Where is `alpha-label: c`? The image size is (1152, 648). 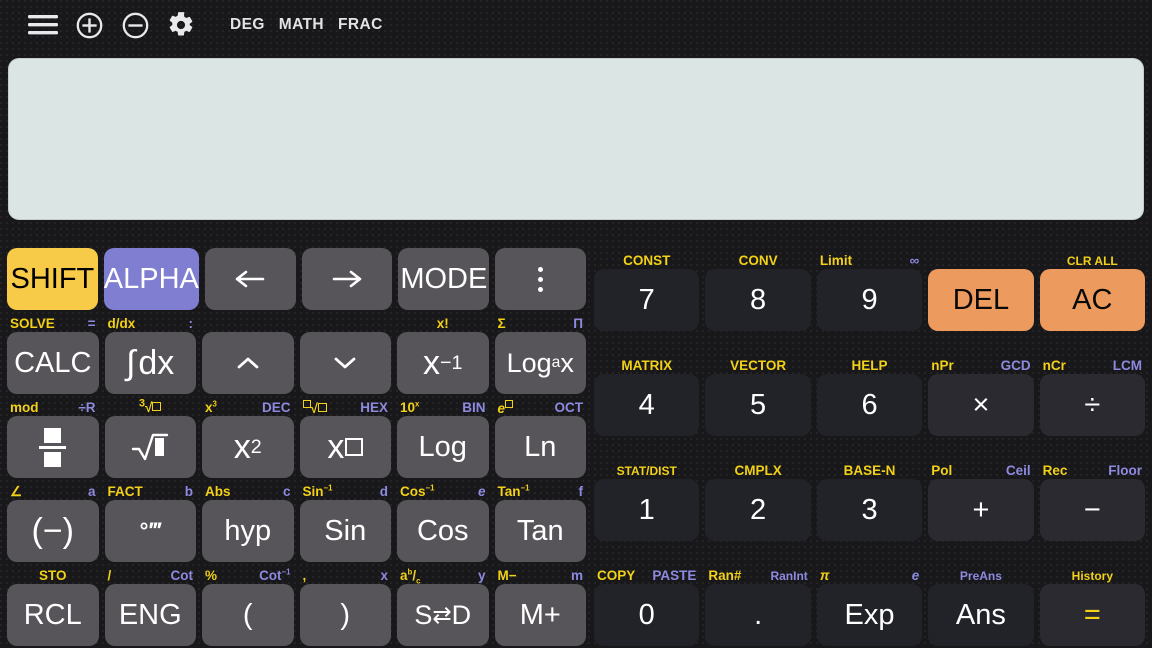
alpha-label: c is located at coordinates (286, 491).